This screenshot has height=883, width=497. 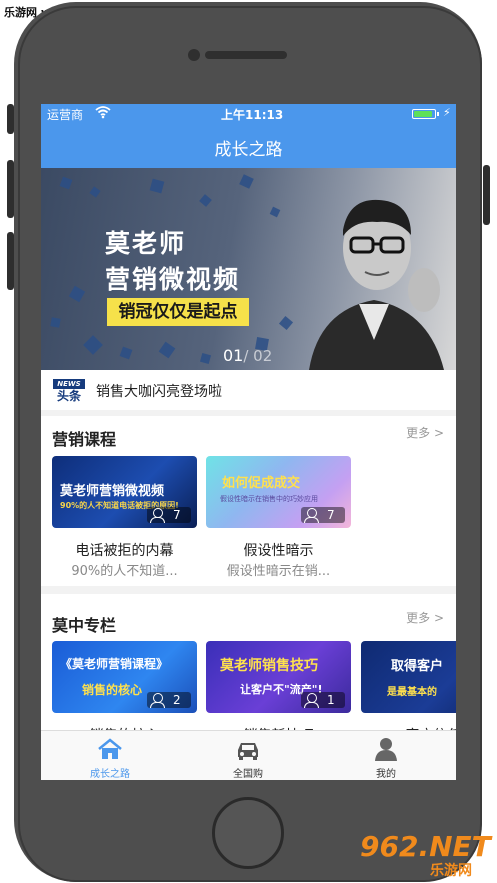 I want to click on banner-subheading: 营销微视频, so click(x=173, y=279).